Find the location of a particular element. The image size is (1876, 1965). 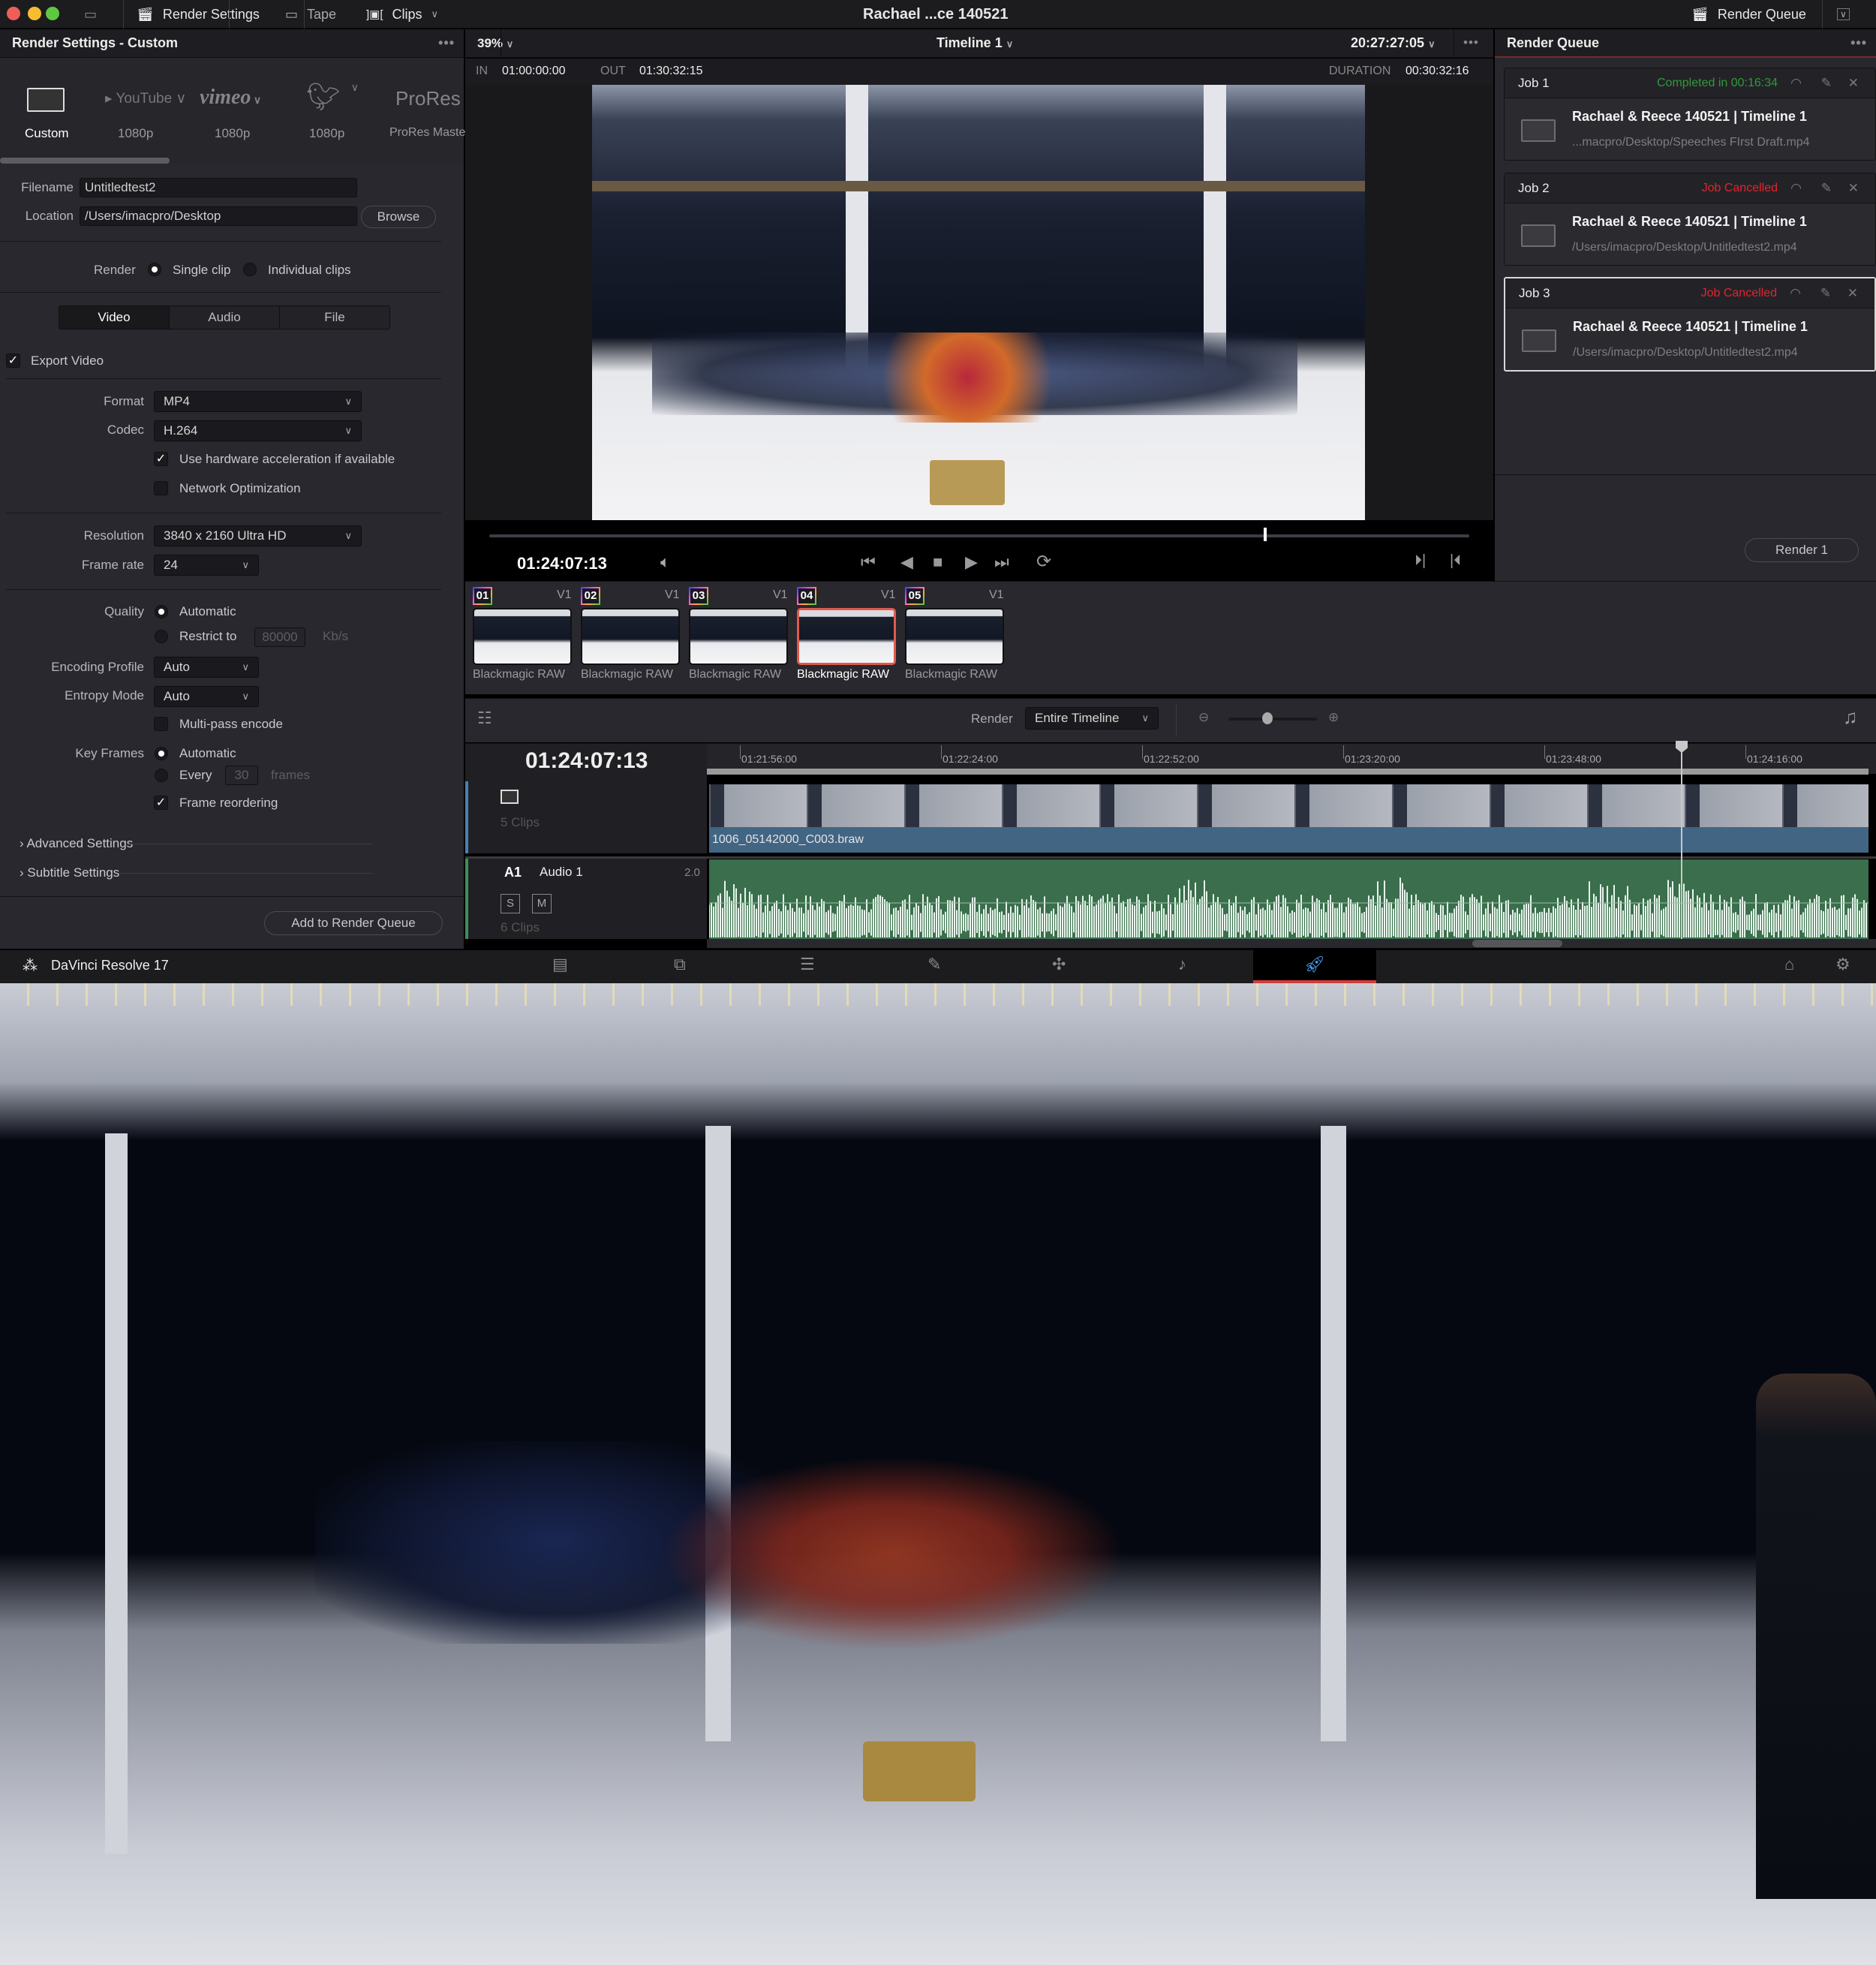

render-all-button: Render 1 is located at coordinates (1802, 550).